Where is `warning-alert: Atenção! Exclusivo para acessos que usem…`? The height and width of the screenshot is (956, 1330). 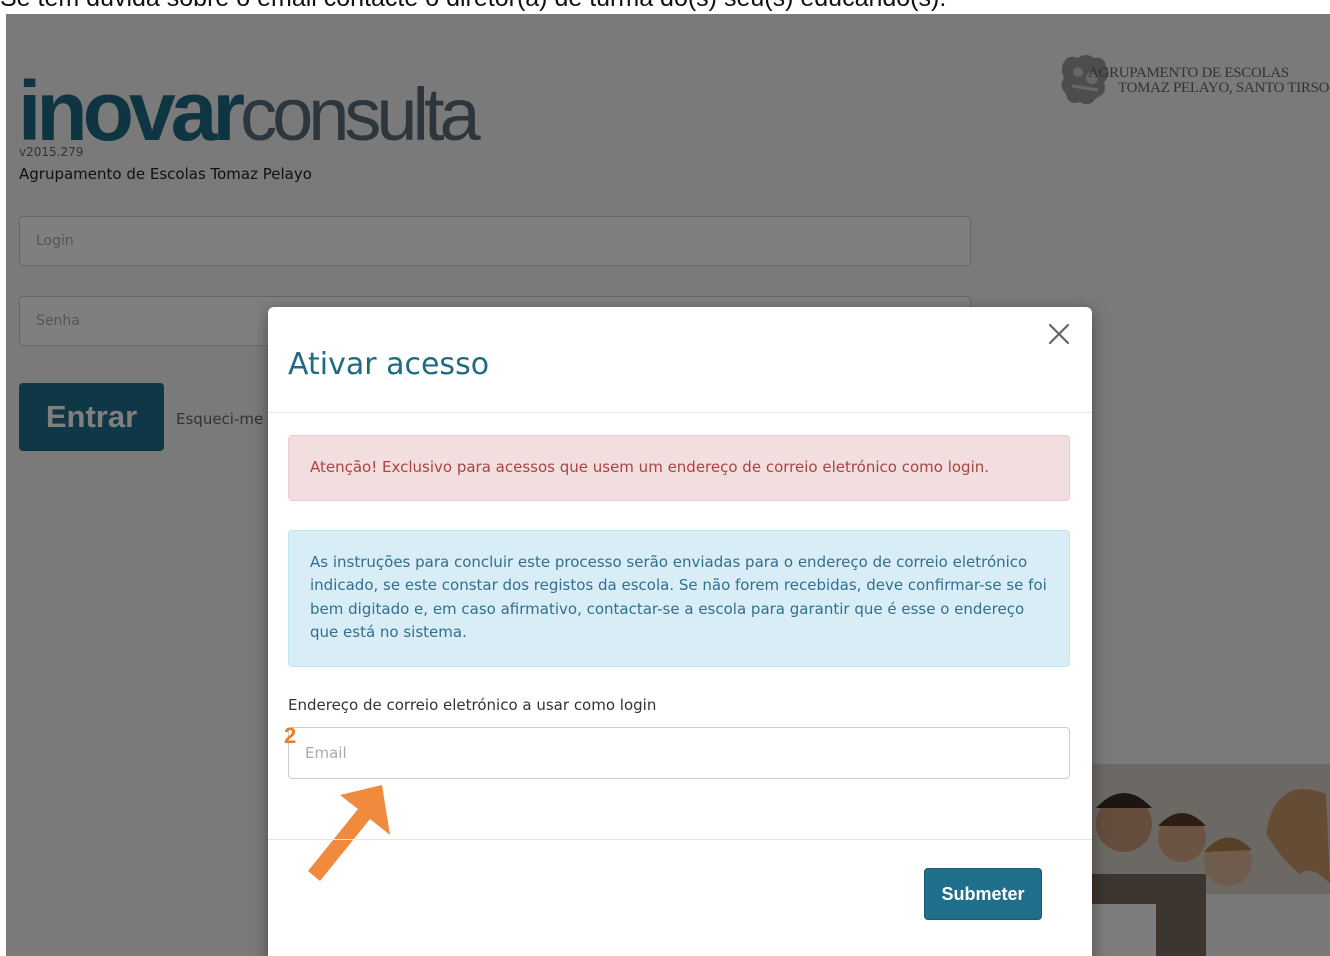
warning-alert: Atenção! Exclusivo para acessos que usem… is located at coordinates (679, 468).